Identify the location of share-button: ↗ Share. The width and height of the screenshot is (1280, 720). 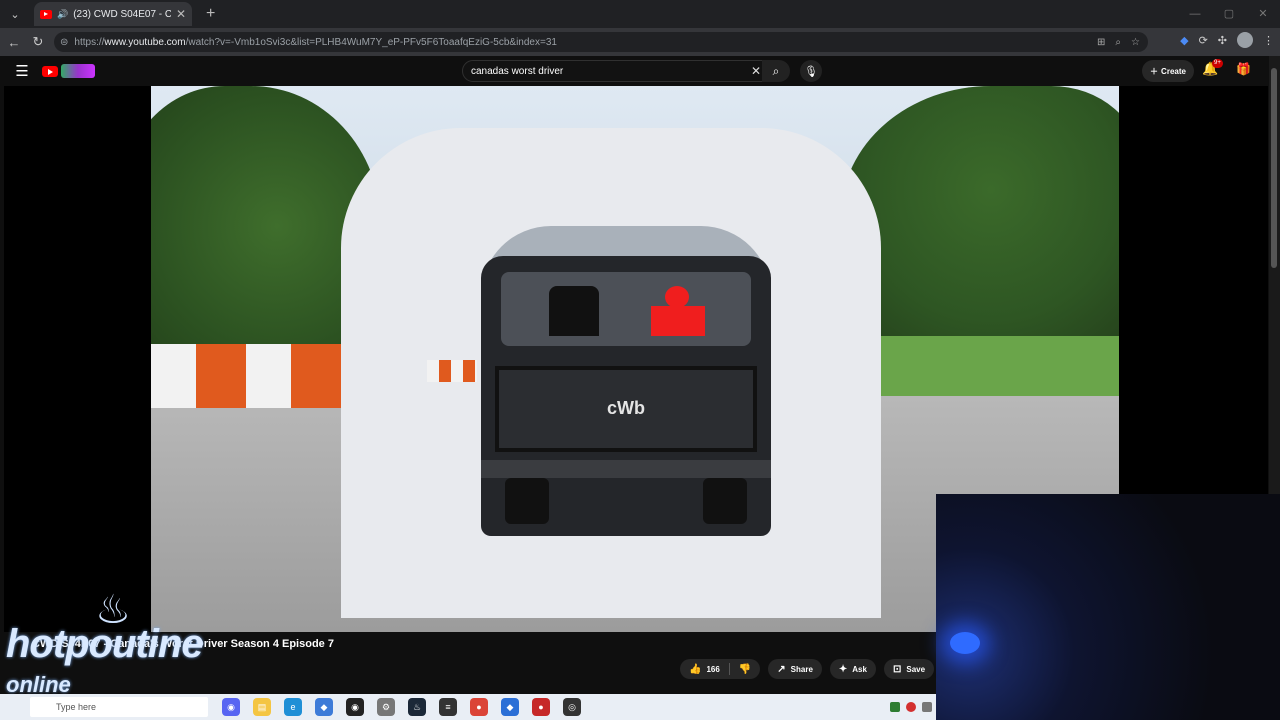
(795, 669).